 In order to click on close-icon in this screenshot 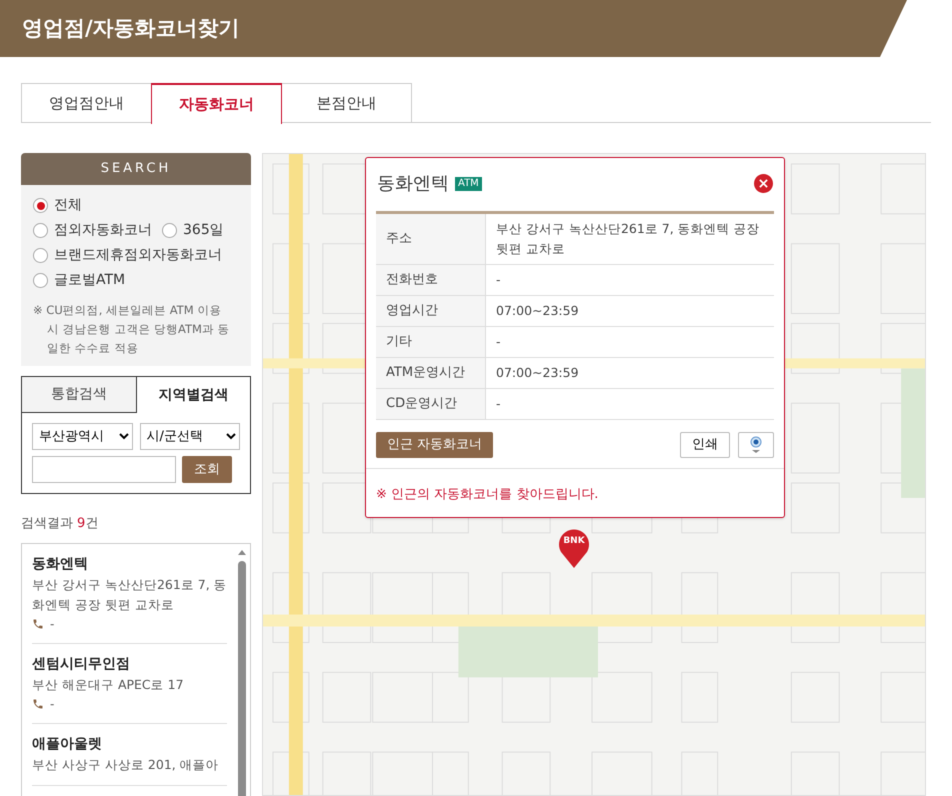, I will do `click(763, 183)`.